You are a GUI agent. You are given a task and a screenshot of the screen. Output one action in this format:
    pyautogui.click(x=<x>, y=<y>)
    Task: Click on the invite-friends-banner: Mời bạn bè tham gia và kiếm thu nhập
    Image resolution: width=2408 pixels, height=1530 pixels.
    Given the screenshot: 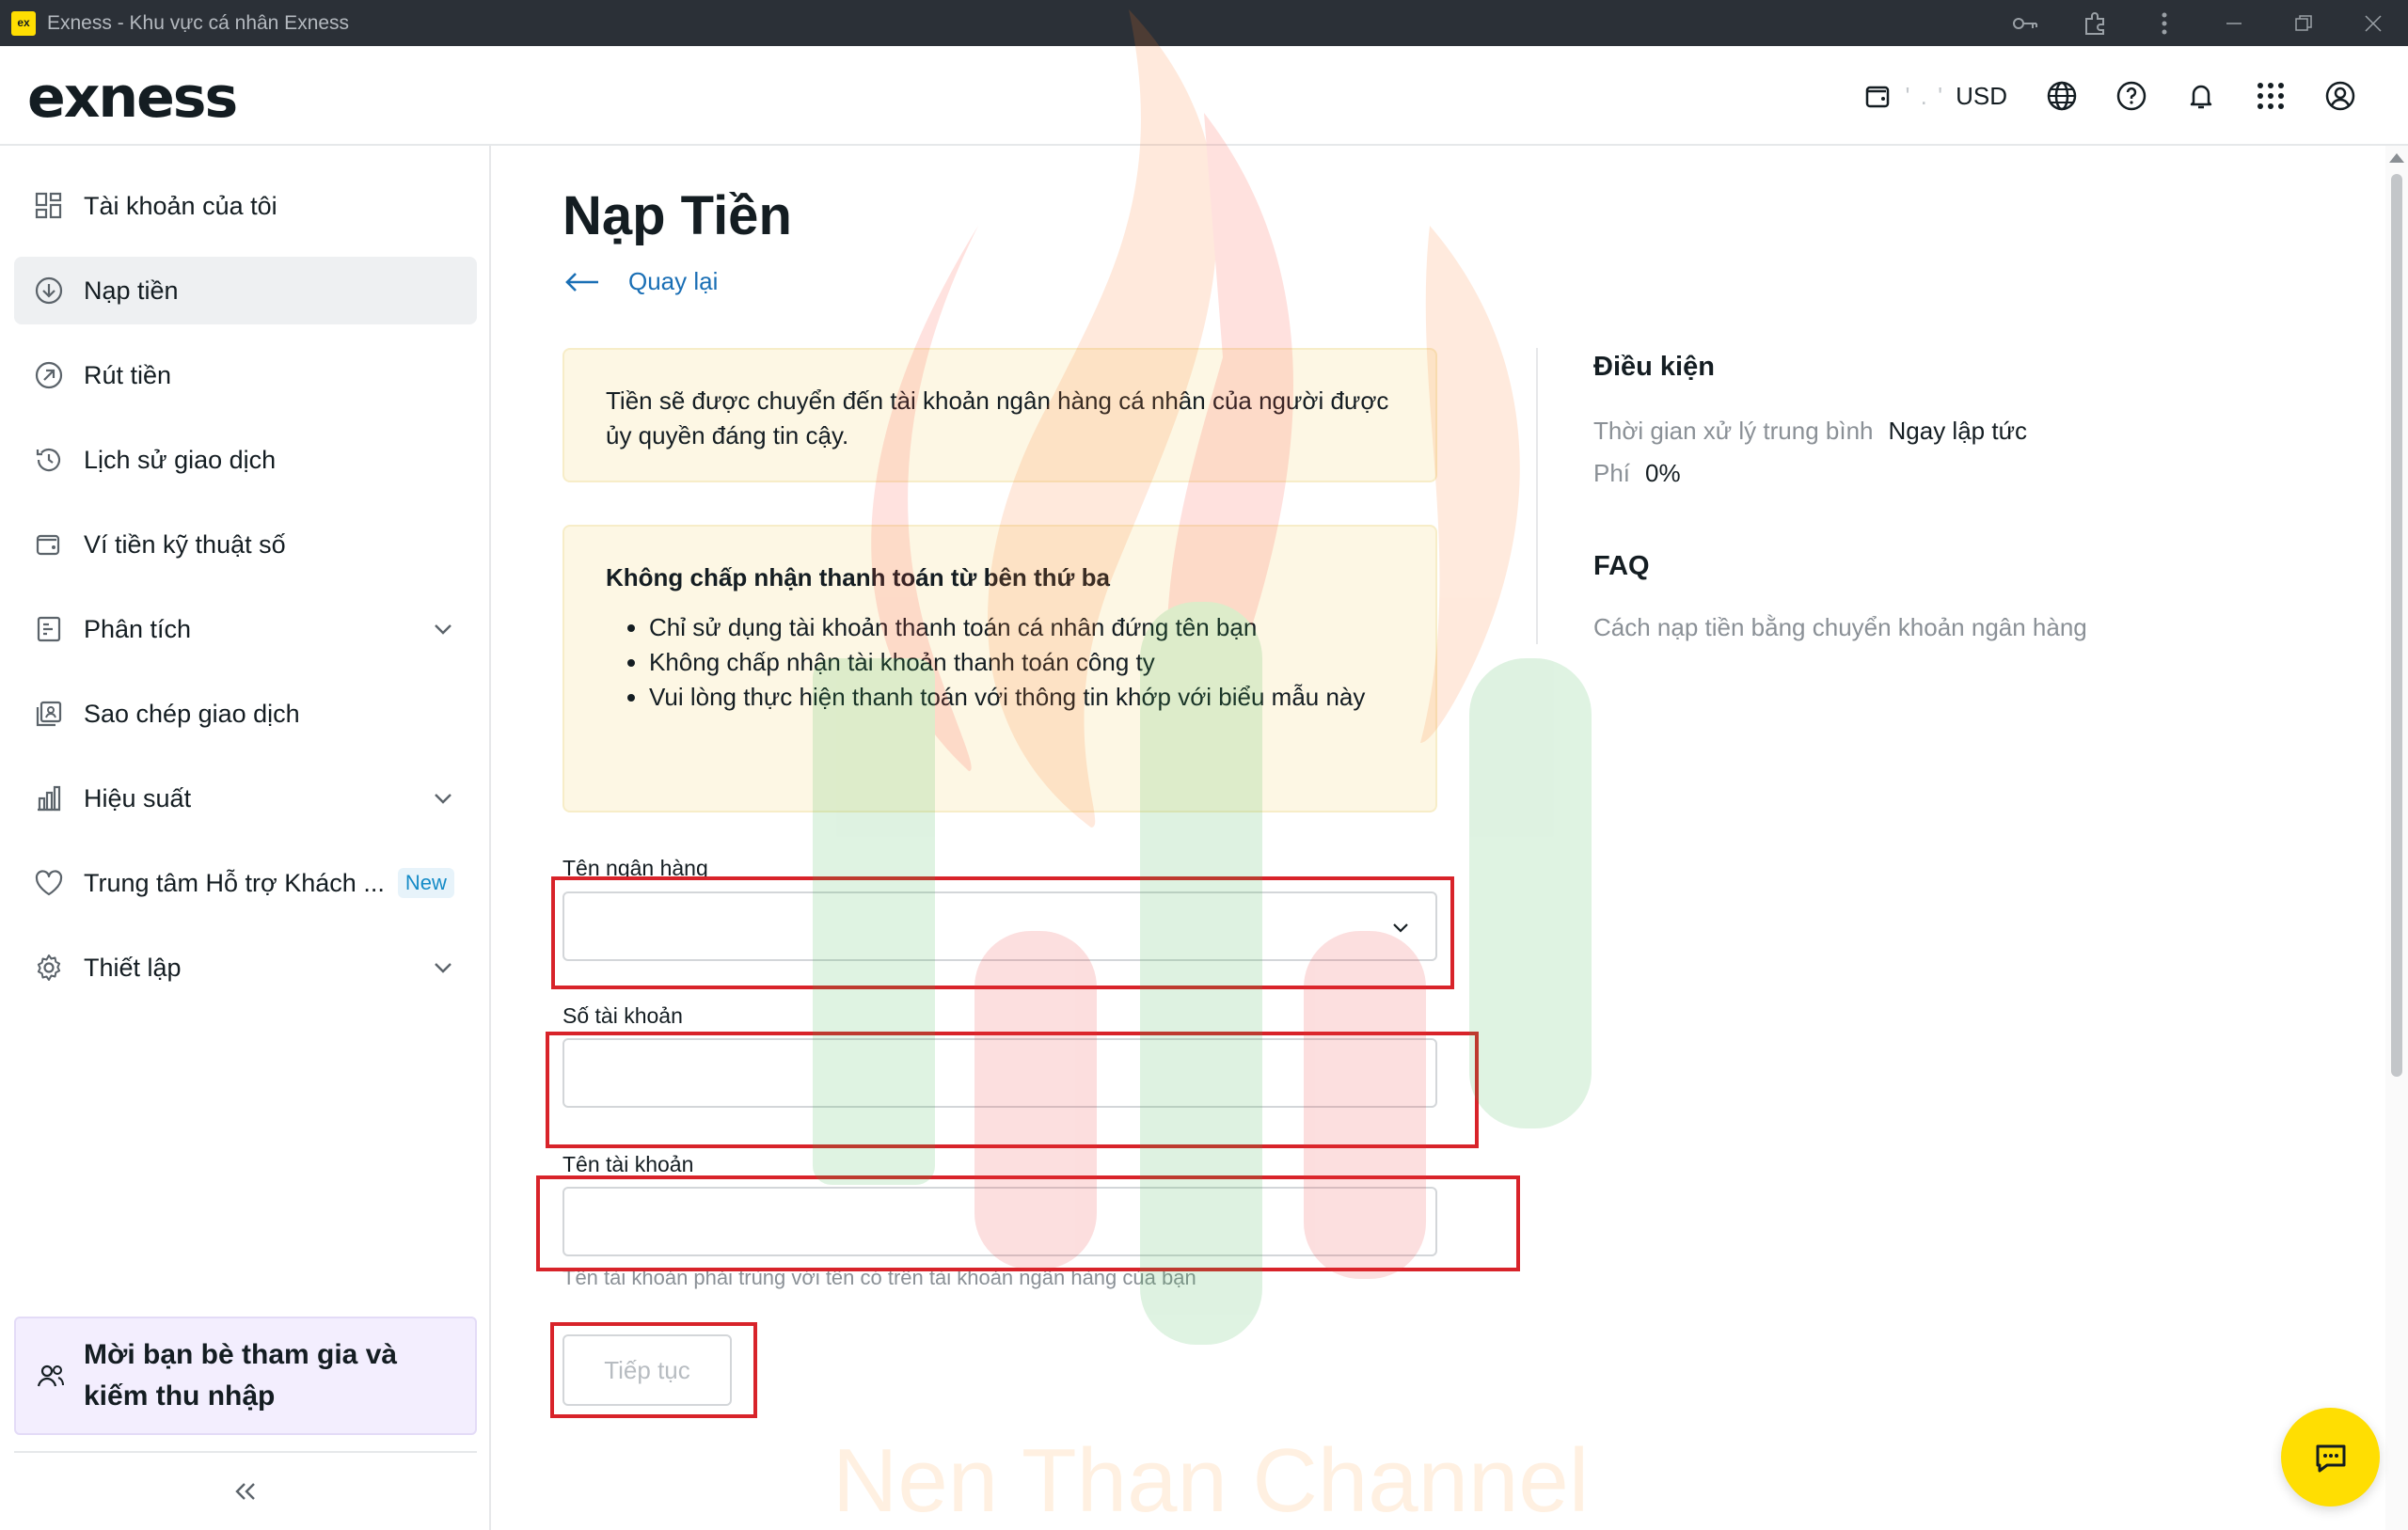 What is the action you would take?
    pyautogui.click(x=245, y=1376)
    